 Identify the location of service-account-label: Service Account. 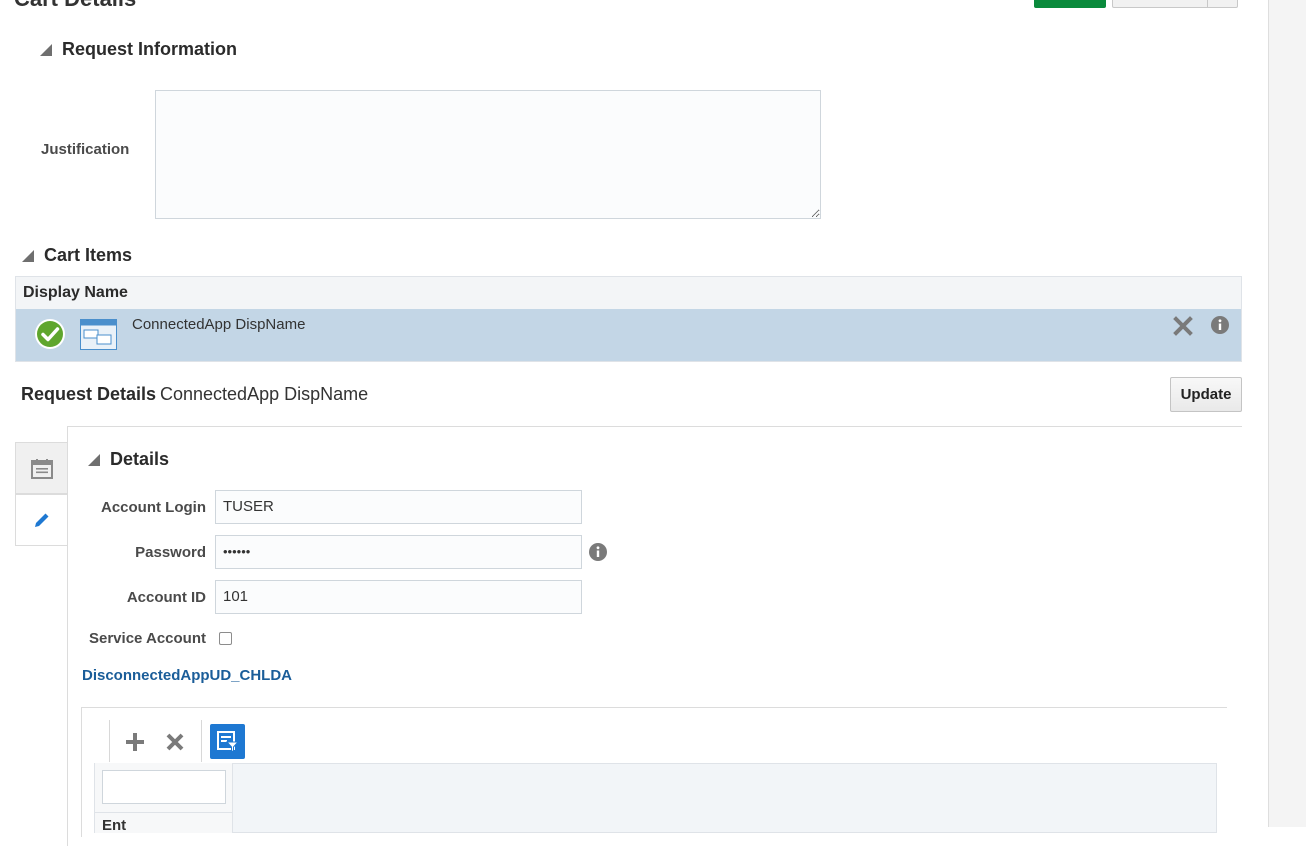
(147, 638).